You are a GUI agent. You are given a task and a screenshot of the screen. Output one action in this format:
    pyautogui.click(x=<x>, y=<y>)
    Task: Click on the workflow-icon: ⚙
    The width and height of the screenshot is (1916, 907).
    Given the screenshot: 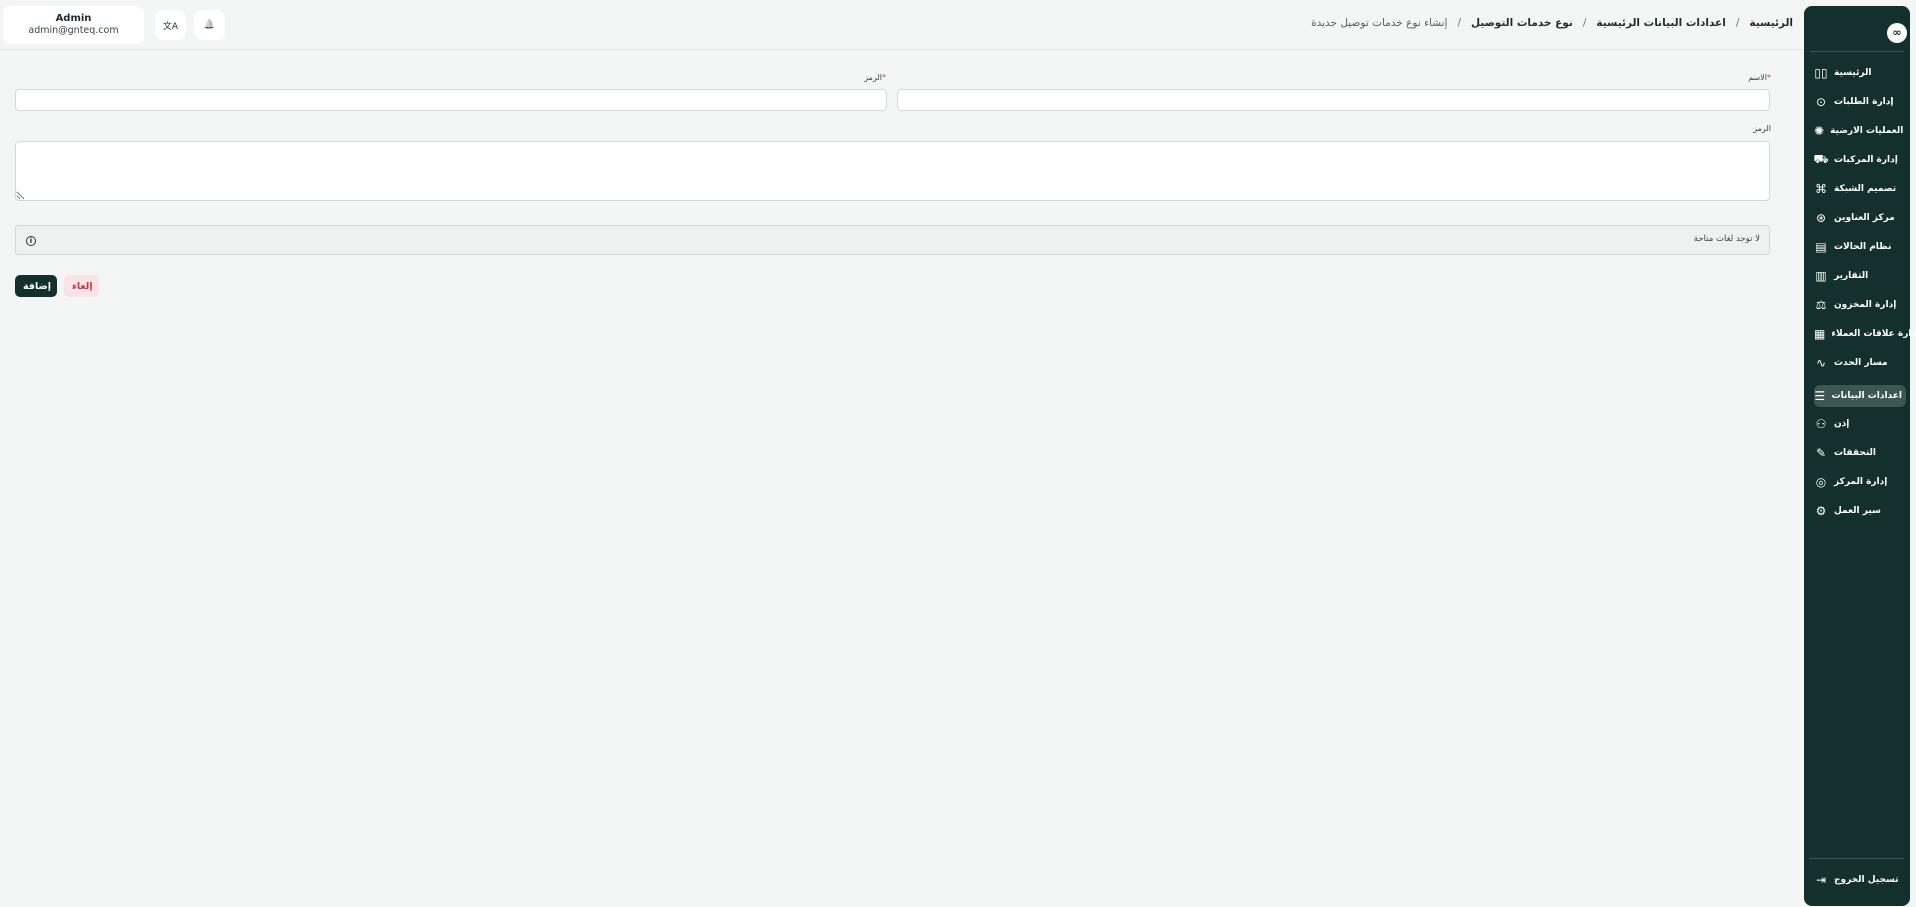 What is the action you would take?
    pyautogui.click(x=1821, y=511)
    